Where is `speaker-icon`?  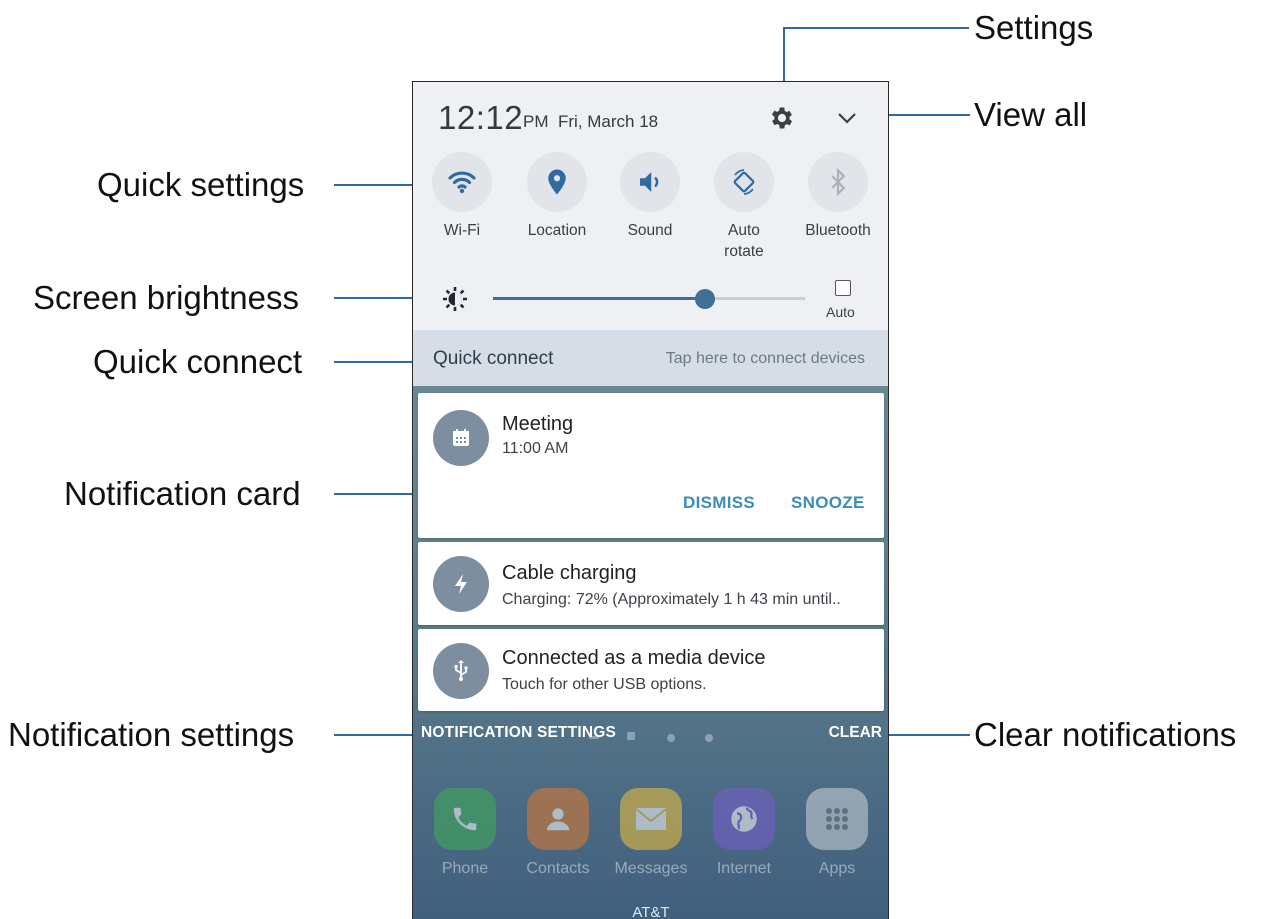
speaker-icon is located at coordinates (650, 182).